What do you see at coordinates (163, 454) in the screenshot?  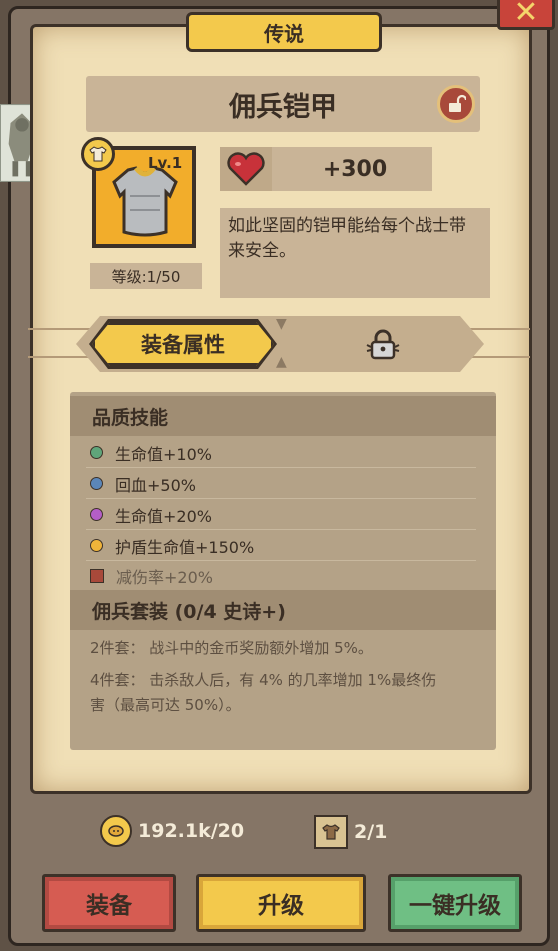 I see `skill-label: 生命值+10%` at bounding box center [163, 454].